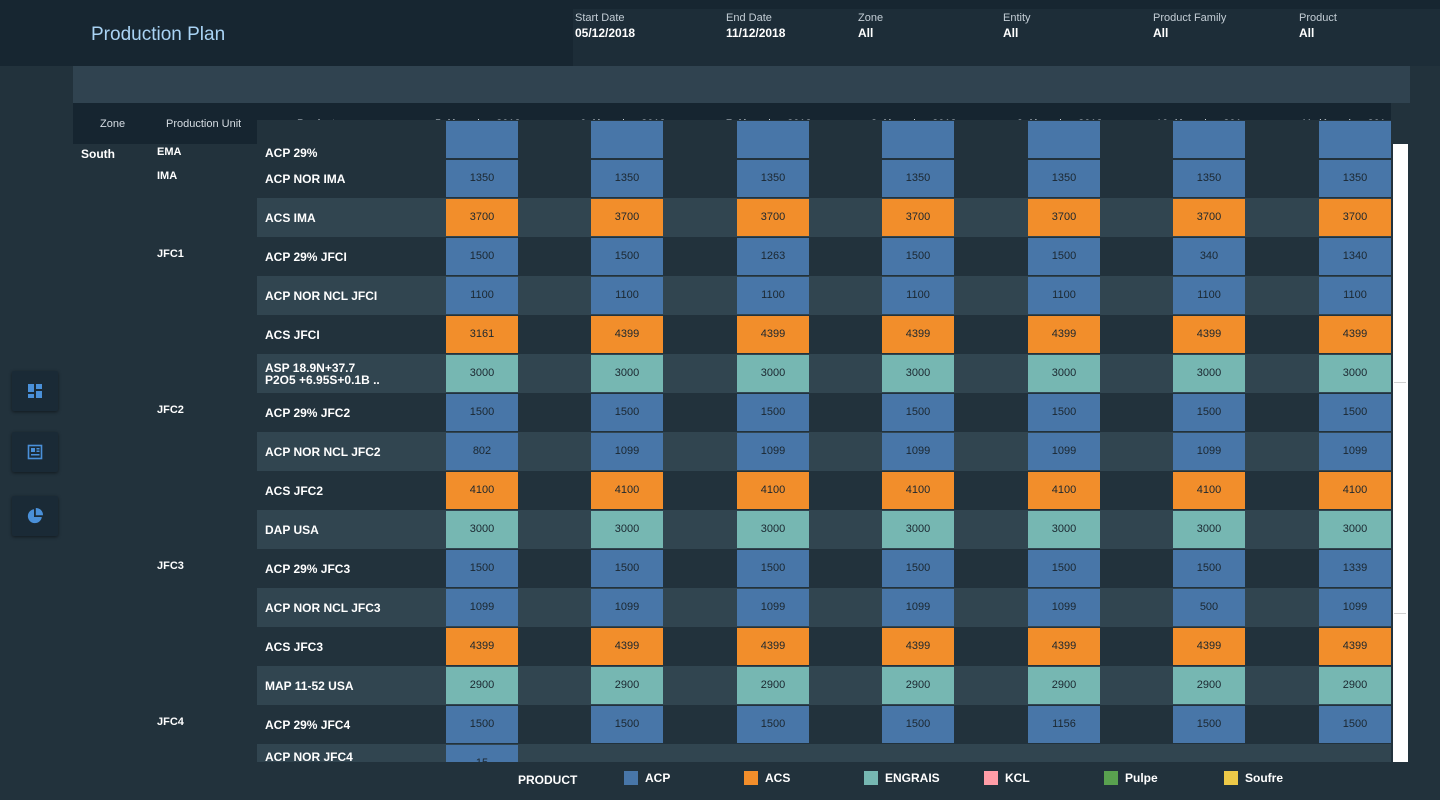  I want to click on plan-cell: 1263, so click(773, 256).